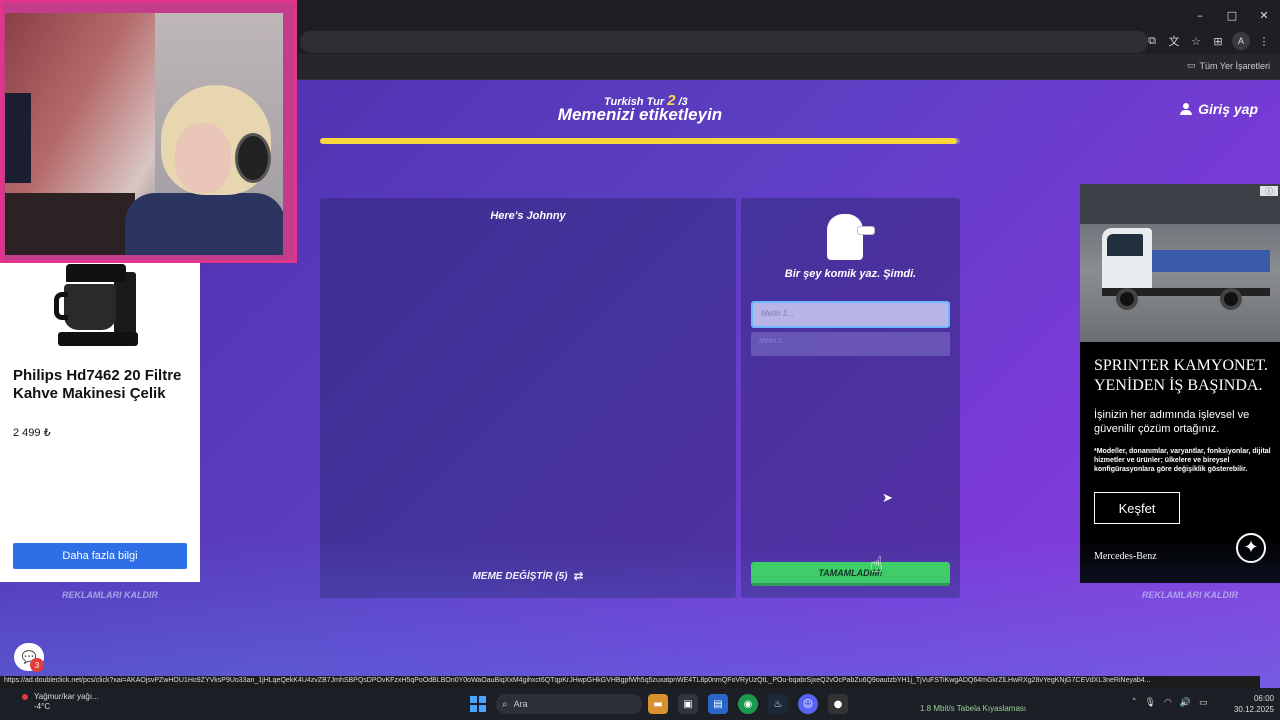 Image resolution: width=1280 pixels, height=720 pixels. I want to click on bookmark-star-icon: ☆, so click(1196, 41).